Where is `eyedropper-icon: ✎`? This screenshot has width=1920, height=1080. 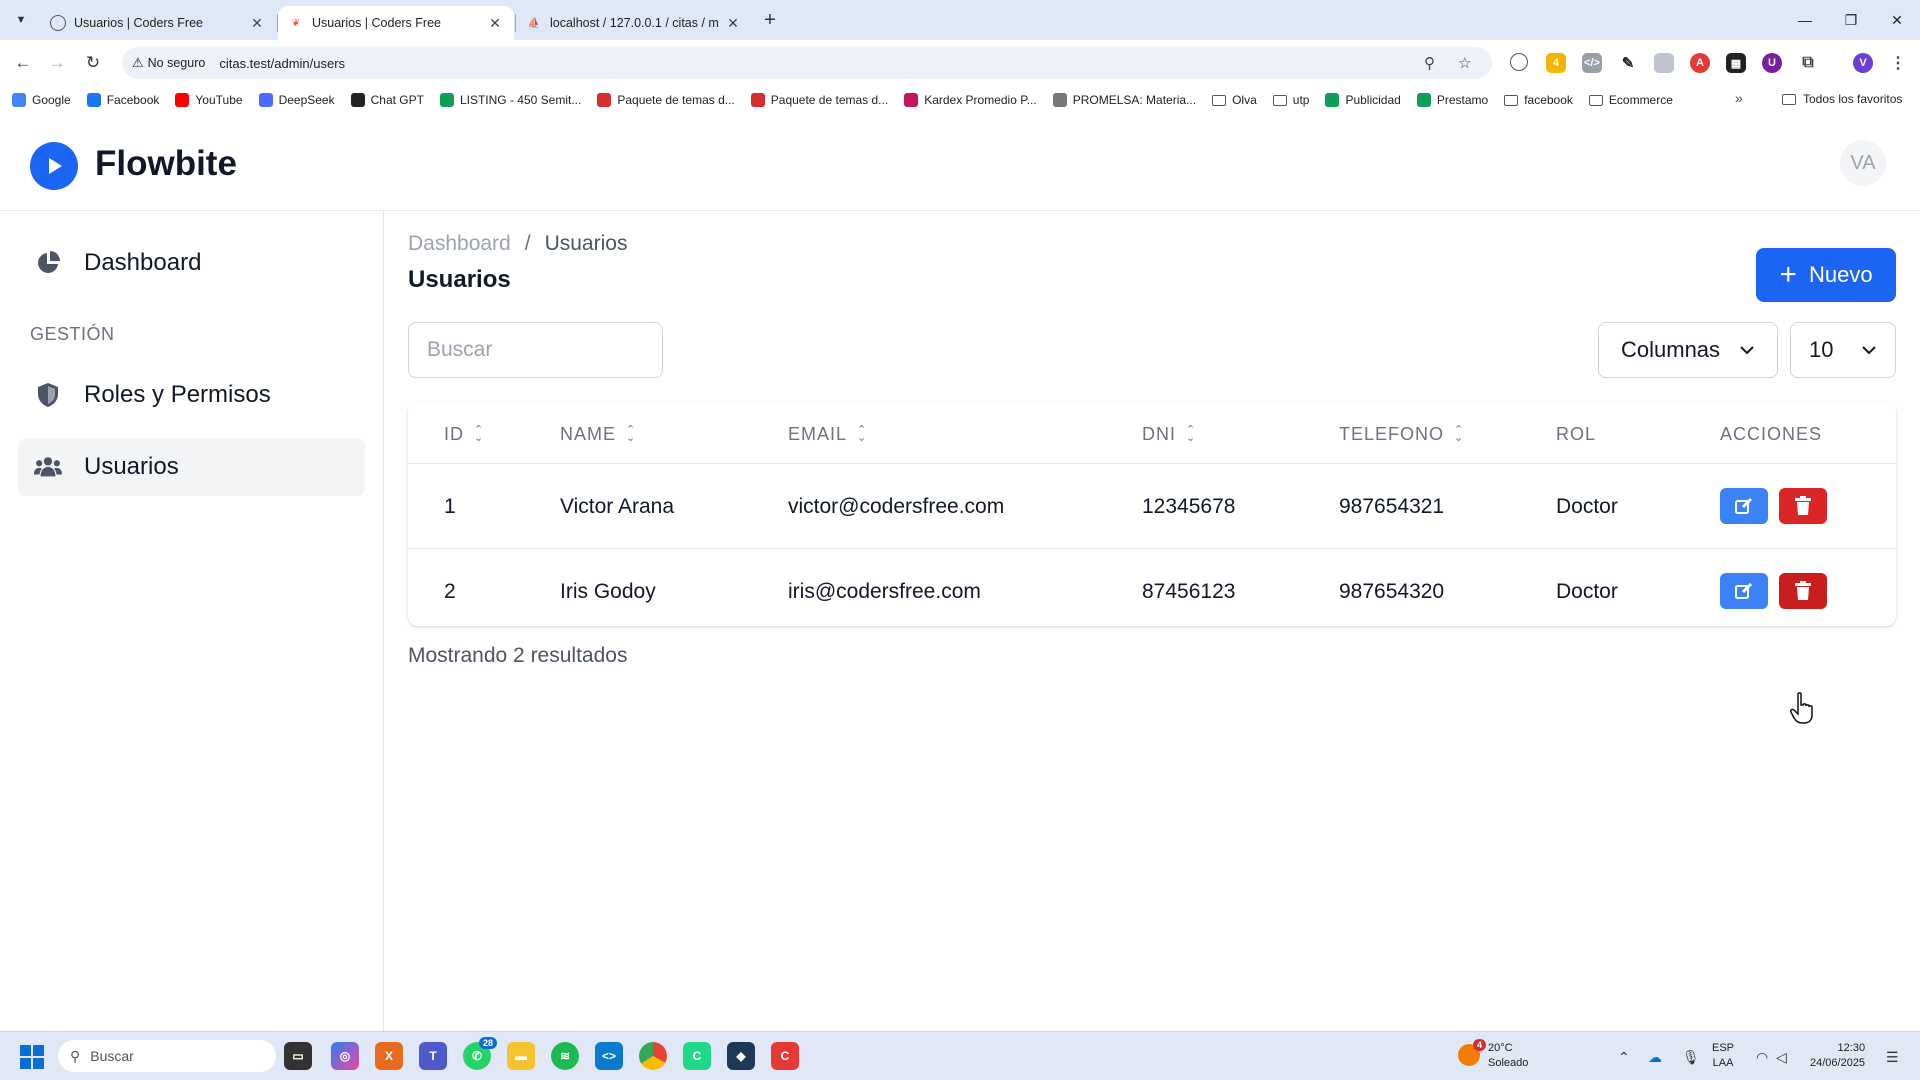 eyedropper-icon: ✎ is located at coordinates (1628, 63).